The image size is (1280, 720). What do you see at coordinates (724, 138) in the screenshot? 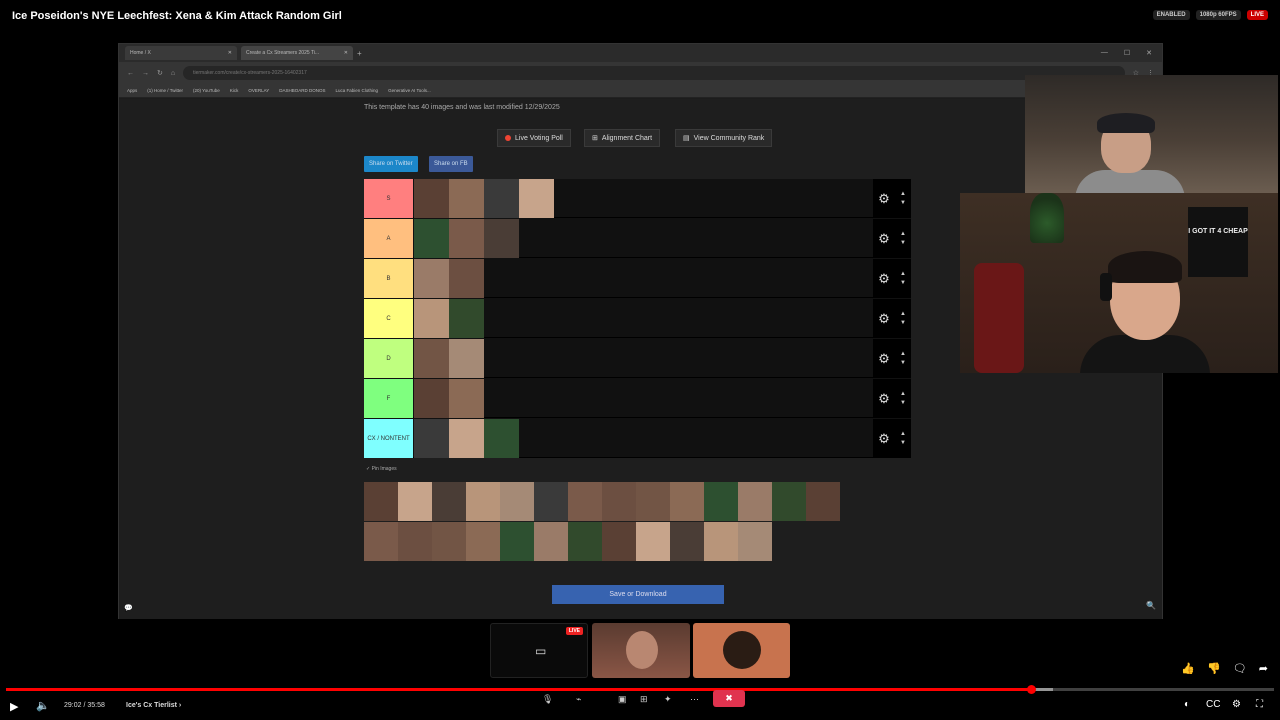
I see `community-rank-button: ▤ View Community Rank` at bounding box center [724, 138].